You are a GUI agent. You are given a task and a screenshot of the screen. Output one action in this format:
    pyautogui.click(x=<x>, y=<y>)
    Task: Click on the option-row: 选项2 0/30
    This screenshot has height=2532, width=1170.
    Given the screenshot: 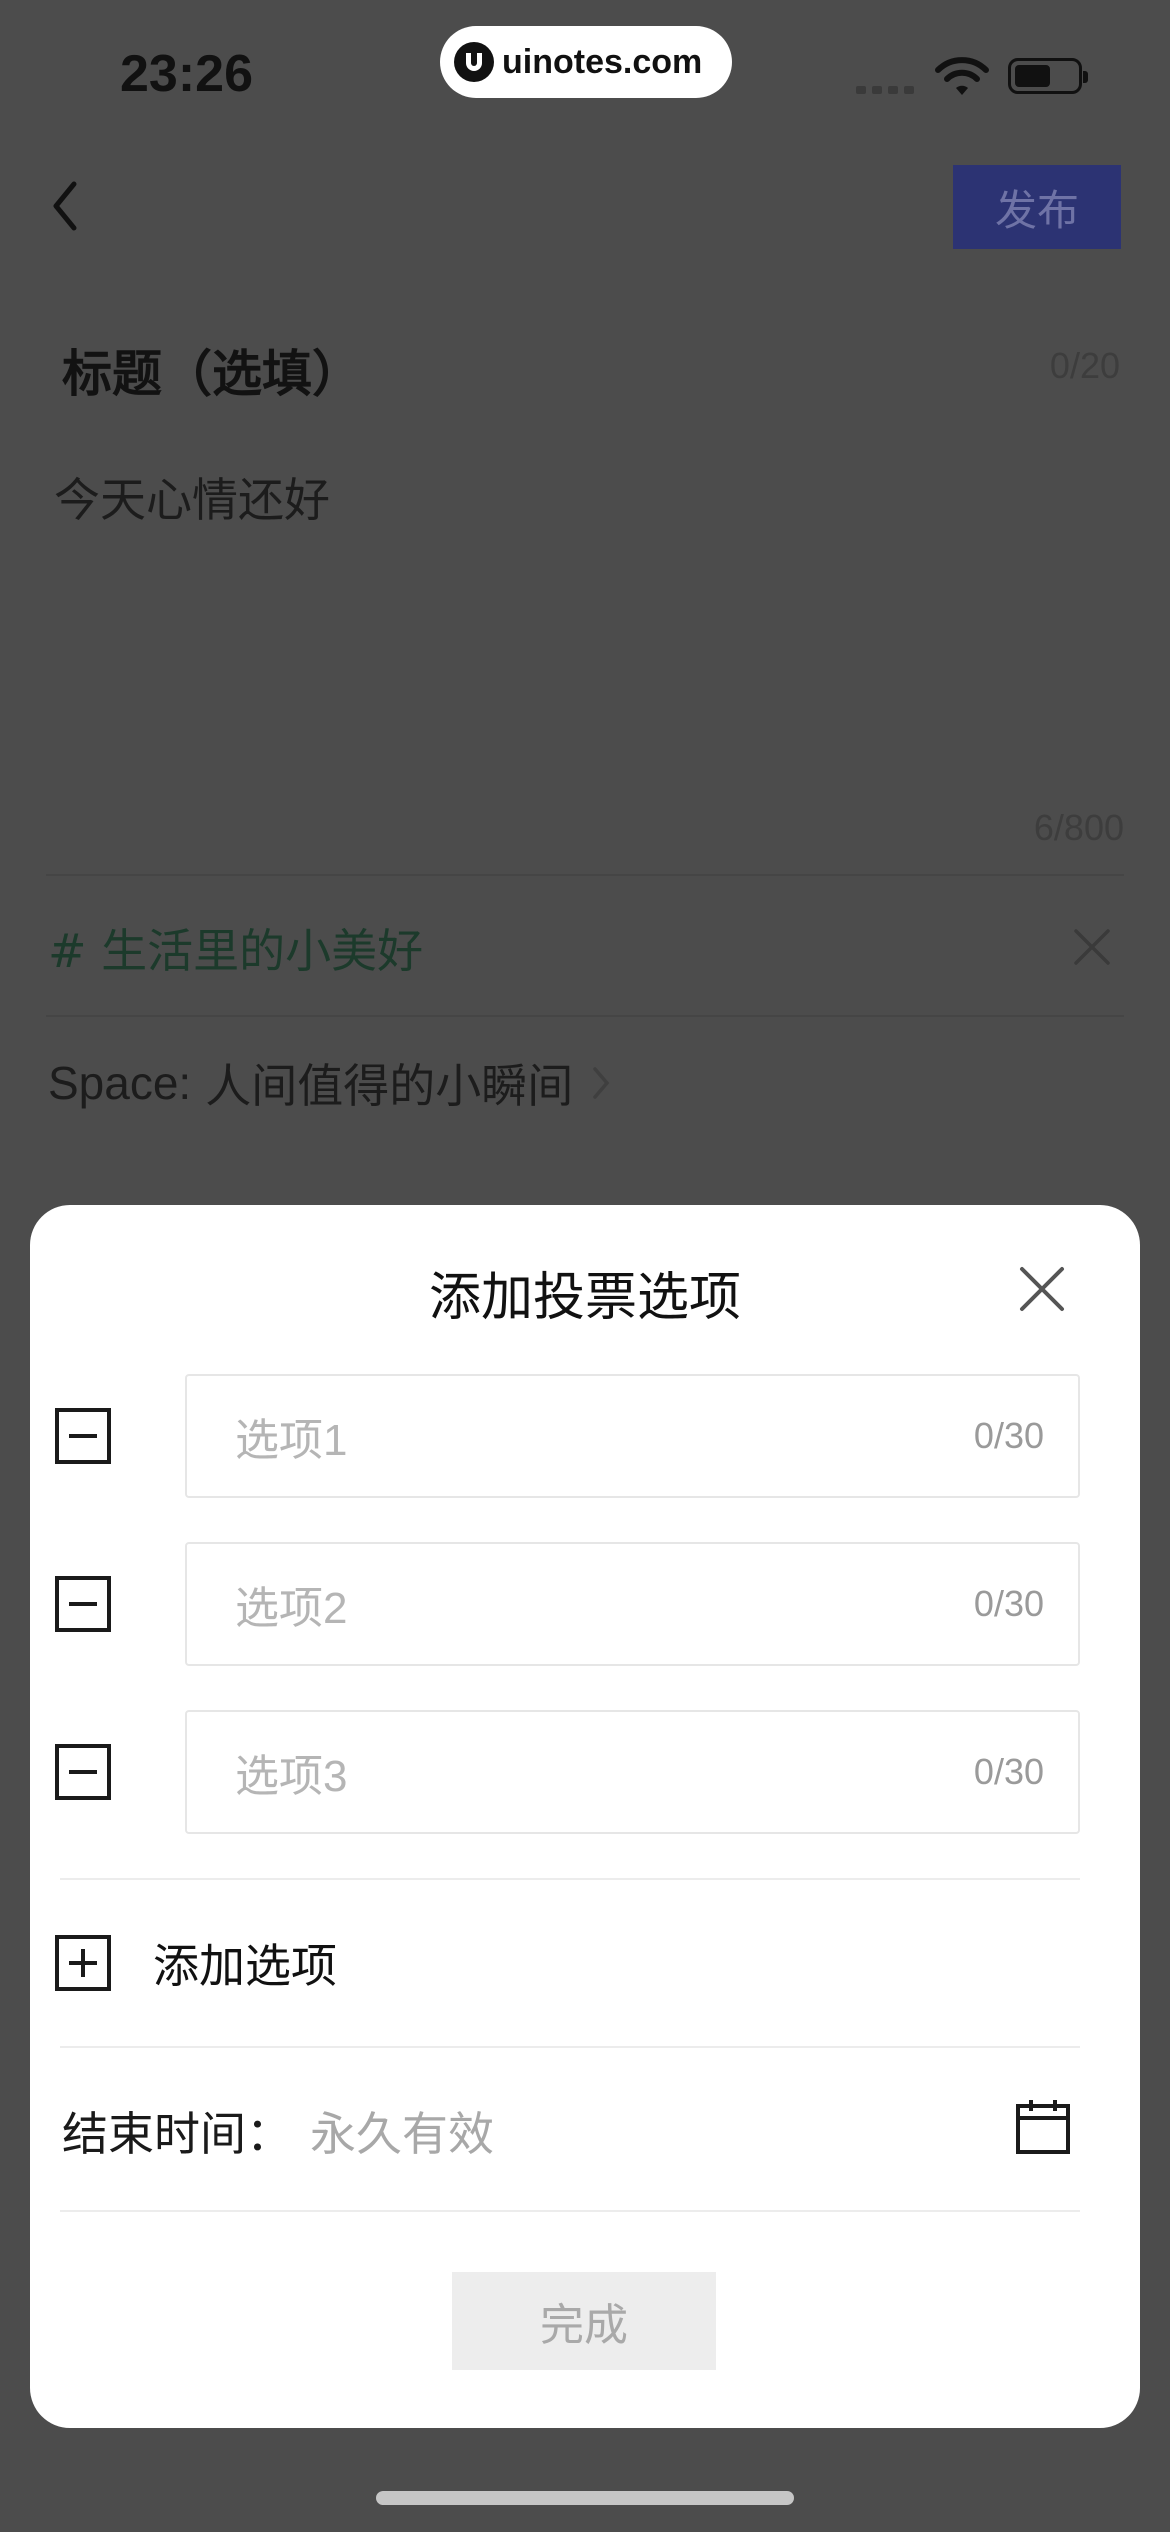 What is the action you would take?
    pyautogui.click(x=567, y=1604)
    